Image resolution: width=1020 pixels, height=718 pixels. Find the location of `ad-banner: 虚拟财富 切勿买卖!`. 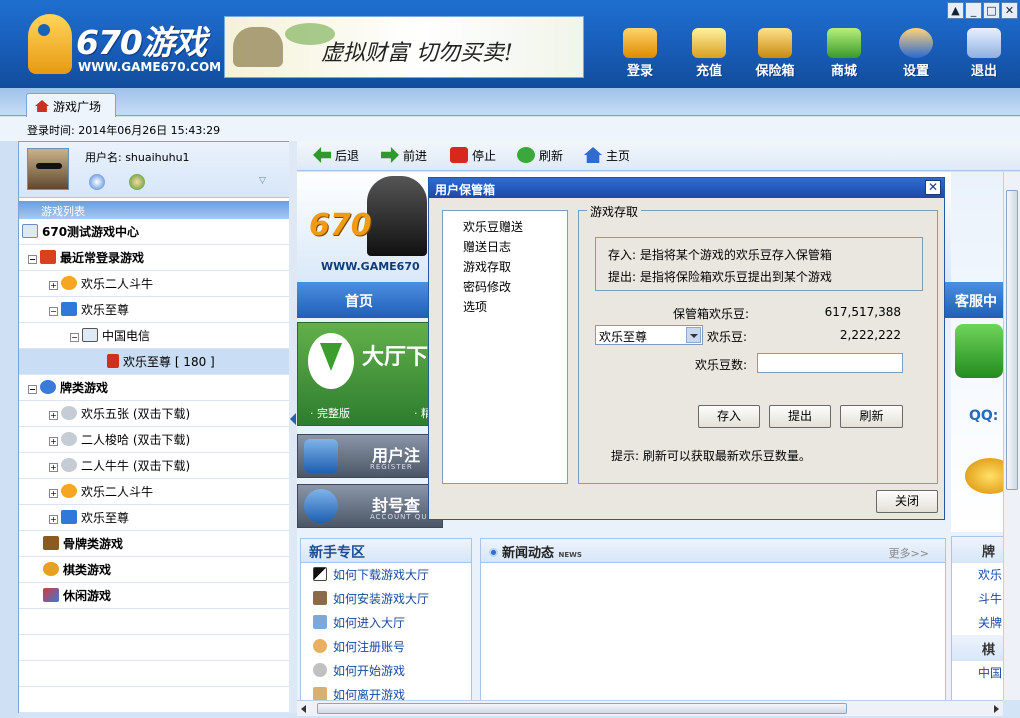

ad-banner: 虚拟财富 切勿买卖! is located at coordinates (404, 47).